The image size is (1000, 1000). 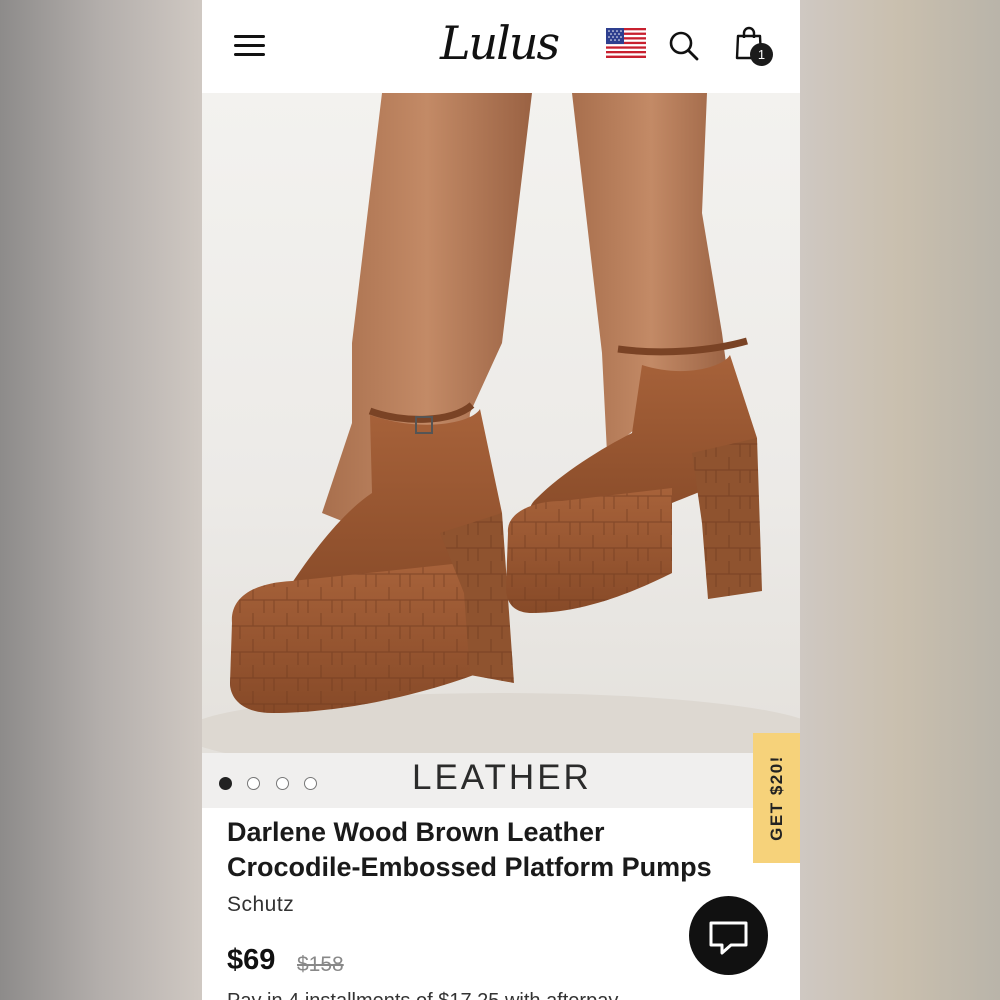 What do you see at coordinates (502, 777) in the screenshot?
I see `material-label: LEATHER` at bounding box center [502, 777].